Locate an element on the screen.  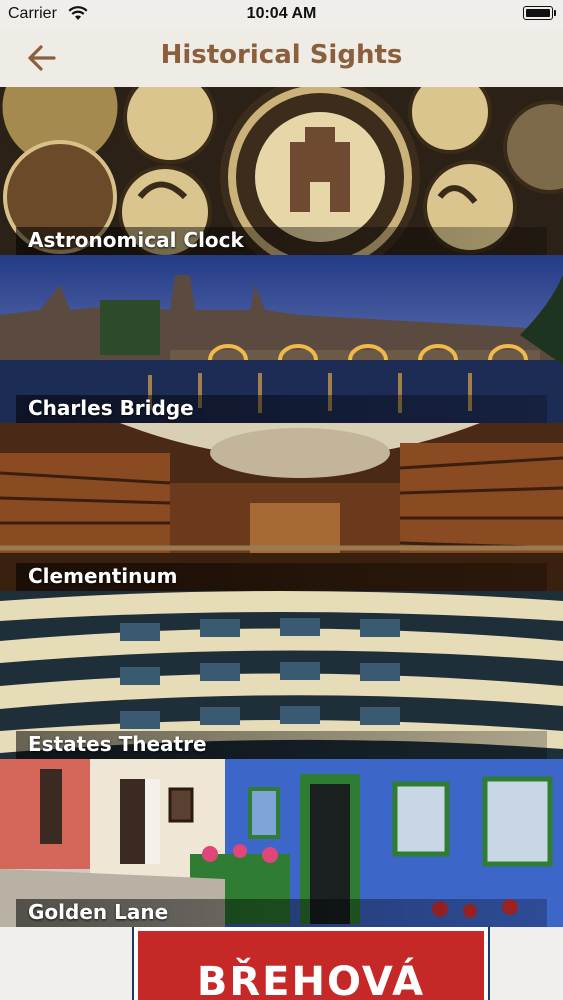
page-title: Historical Sights is located at coordinates (281, 55).